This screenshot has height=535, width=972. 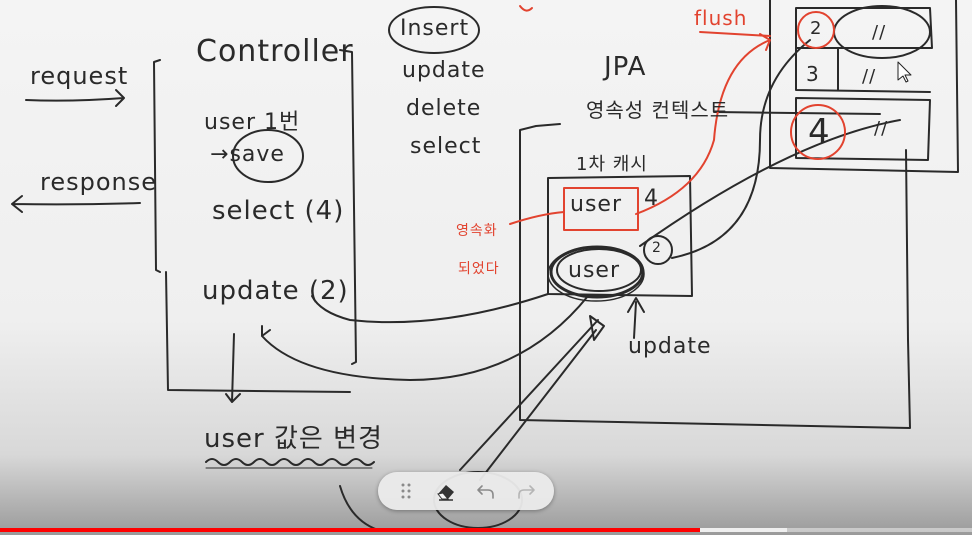 What do you see at coordinates (816, 28) in the screenshot?
I see `db-row-id-2: 2` at bounding box center [816, 28].